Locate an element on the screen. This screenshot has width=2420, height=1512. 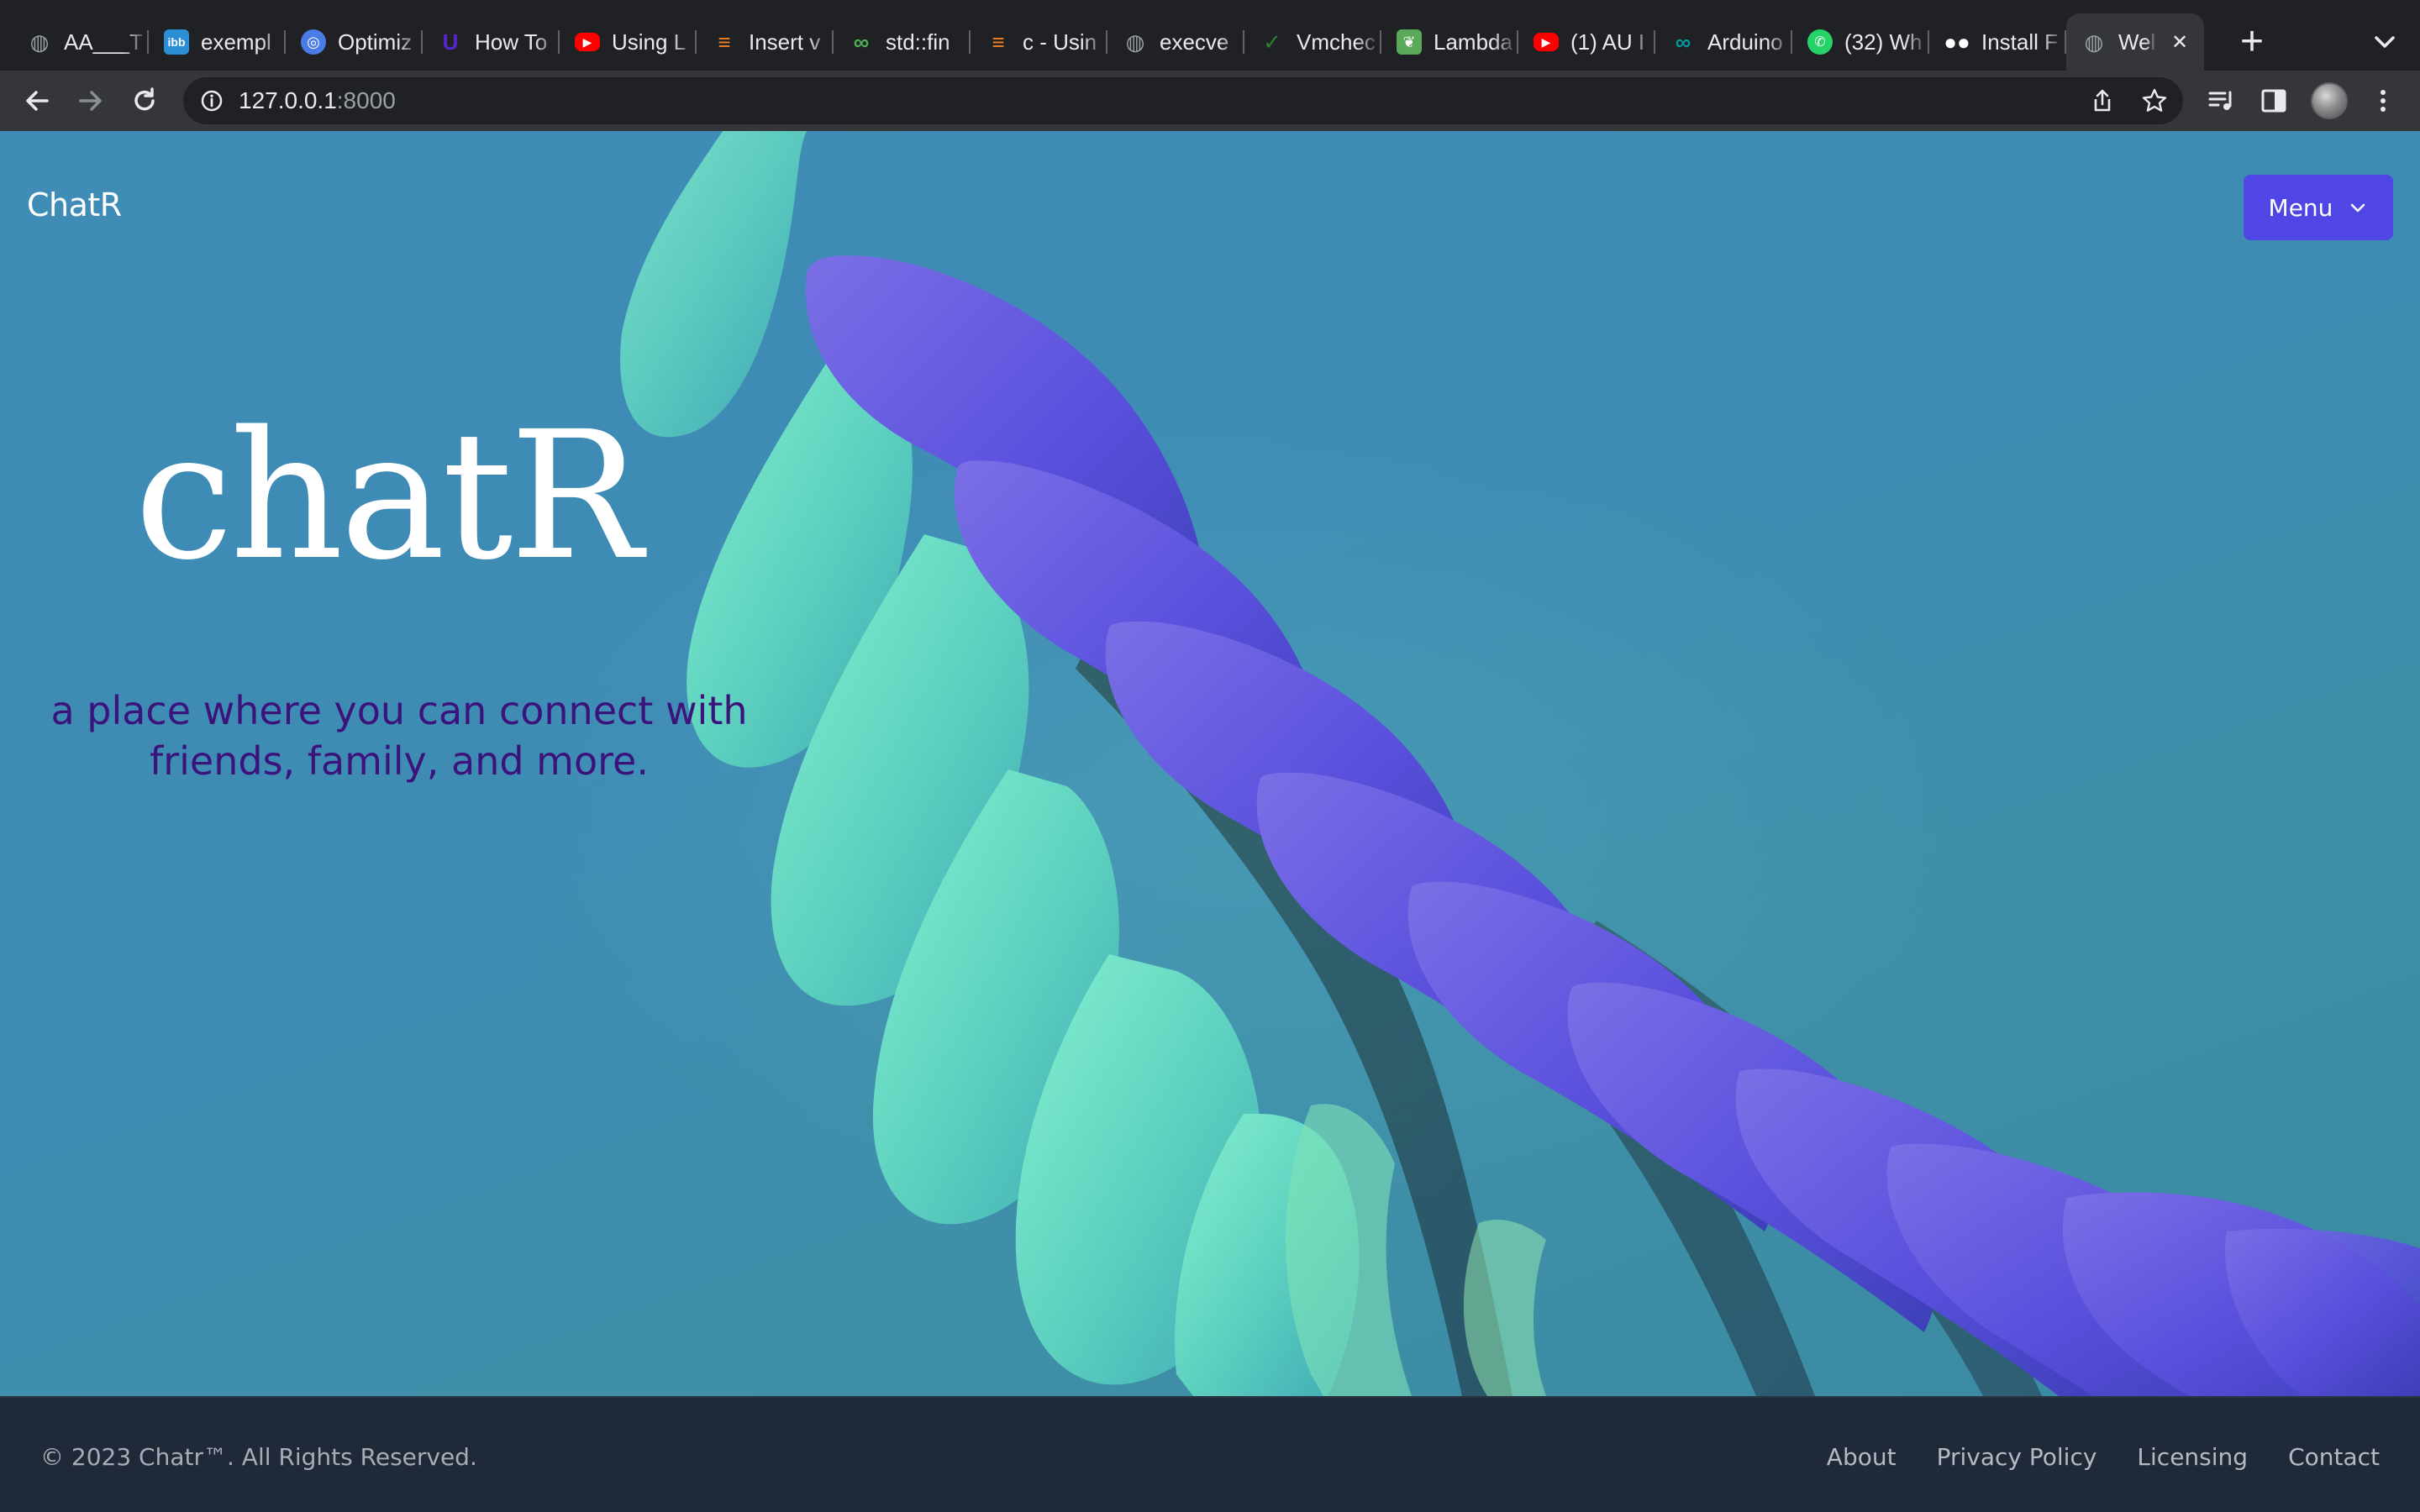
browser-tab: U How To is located at coordinates (492, 42).